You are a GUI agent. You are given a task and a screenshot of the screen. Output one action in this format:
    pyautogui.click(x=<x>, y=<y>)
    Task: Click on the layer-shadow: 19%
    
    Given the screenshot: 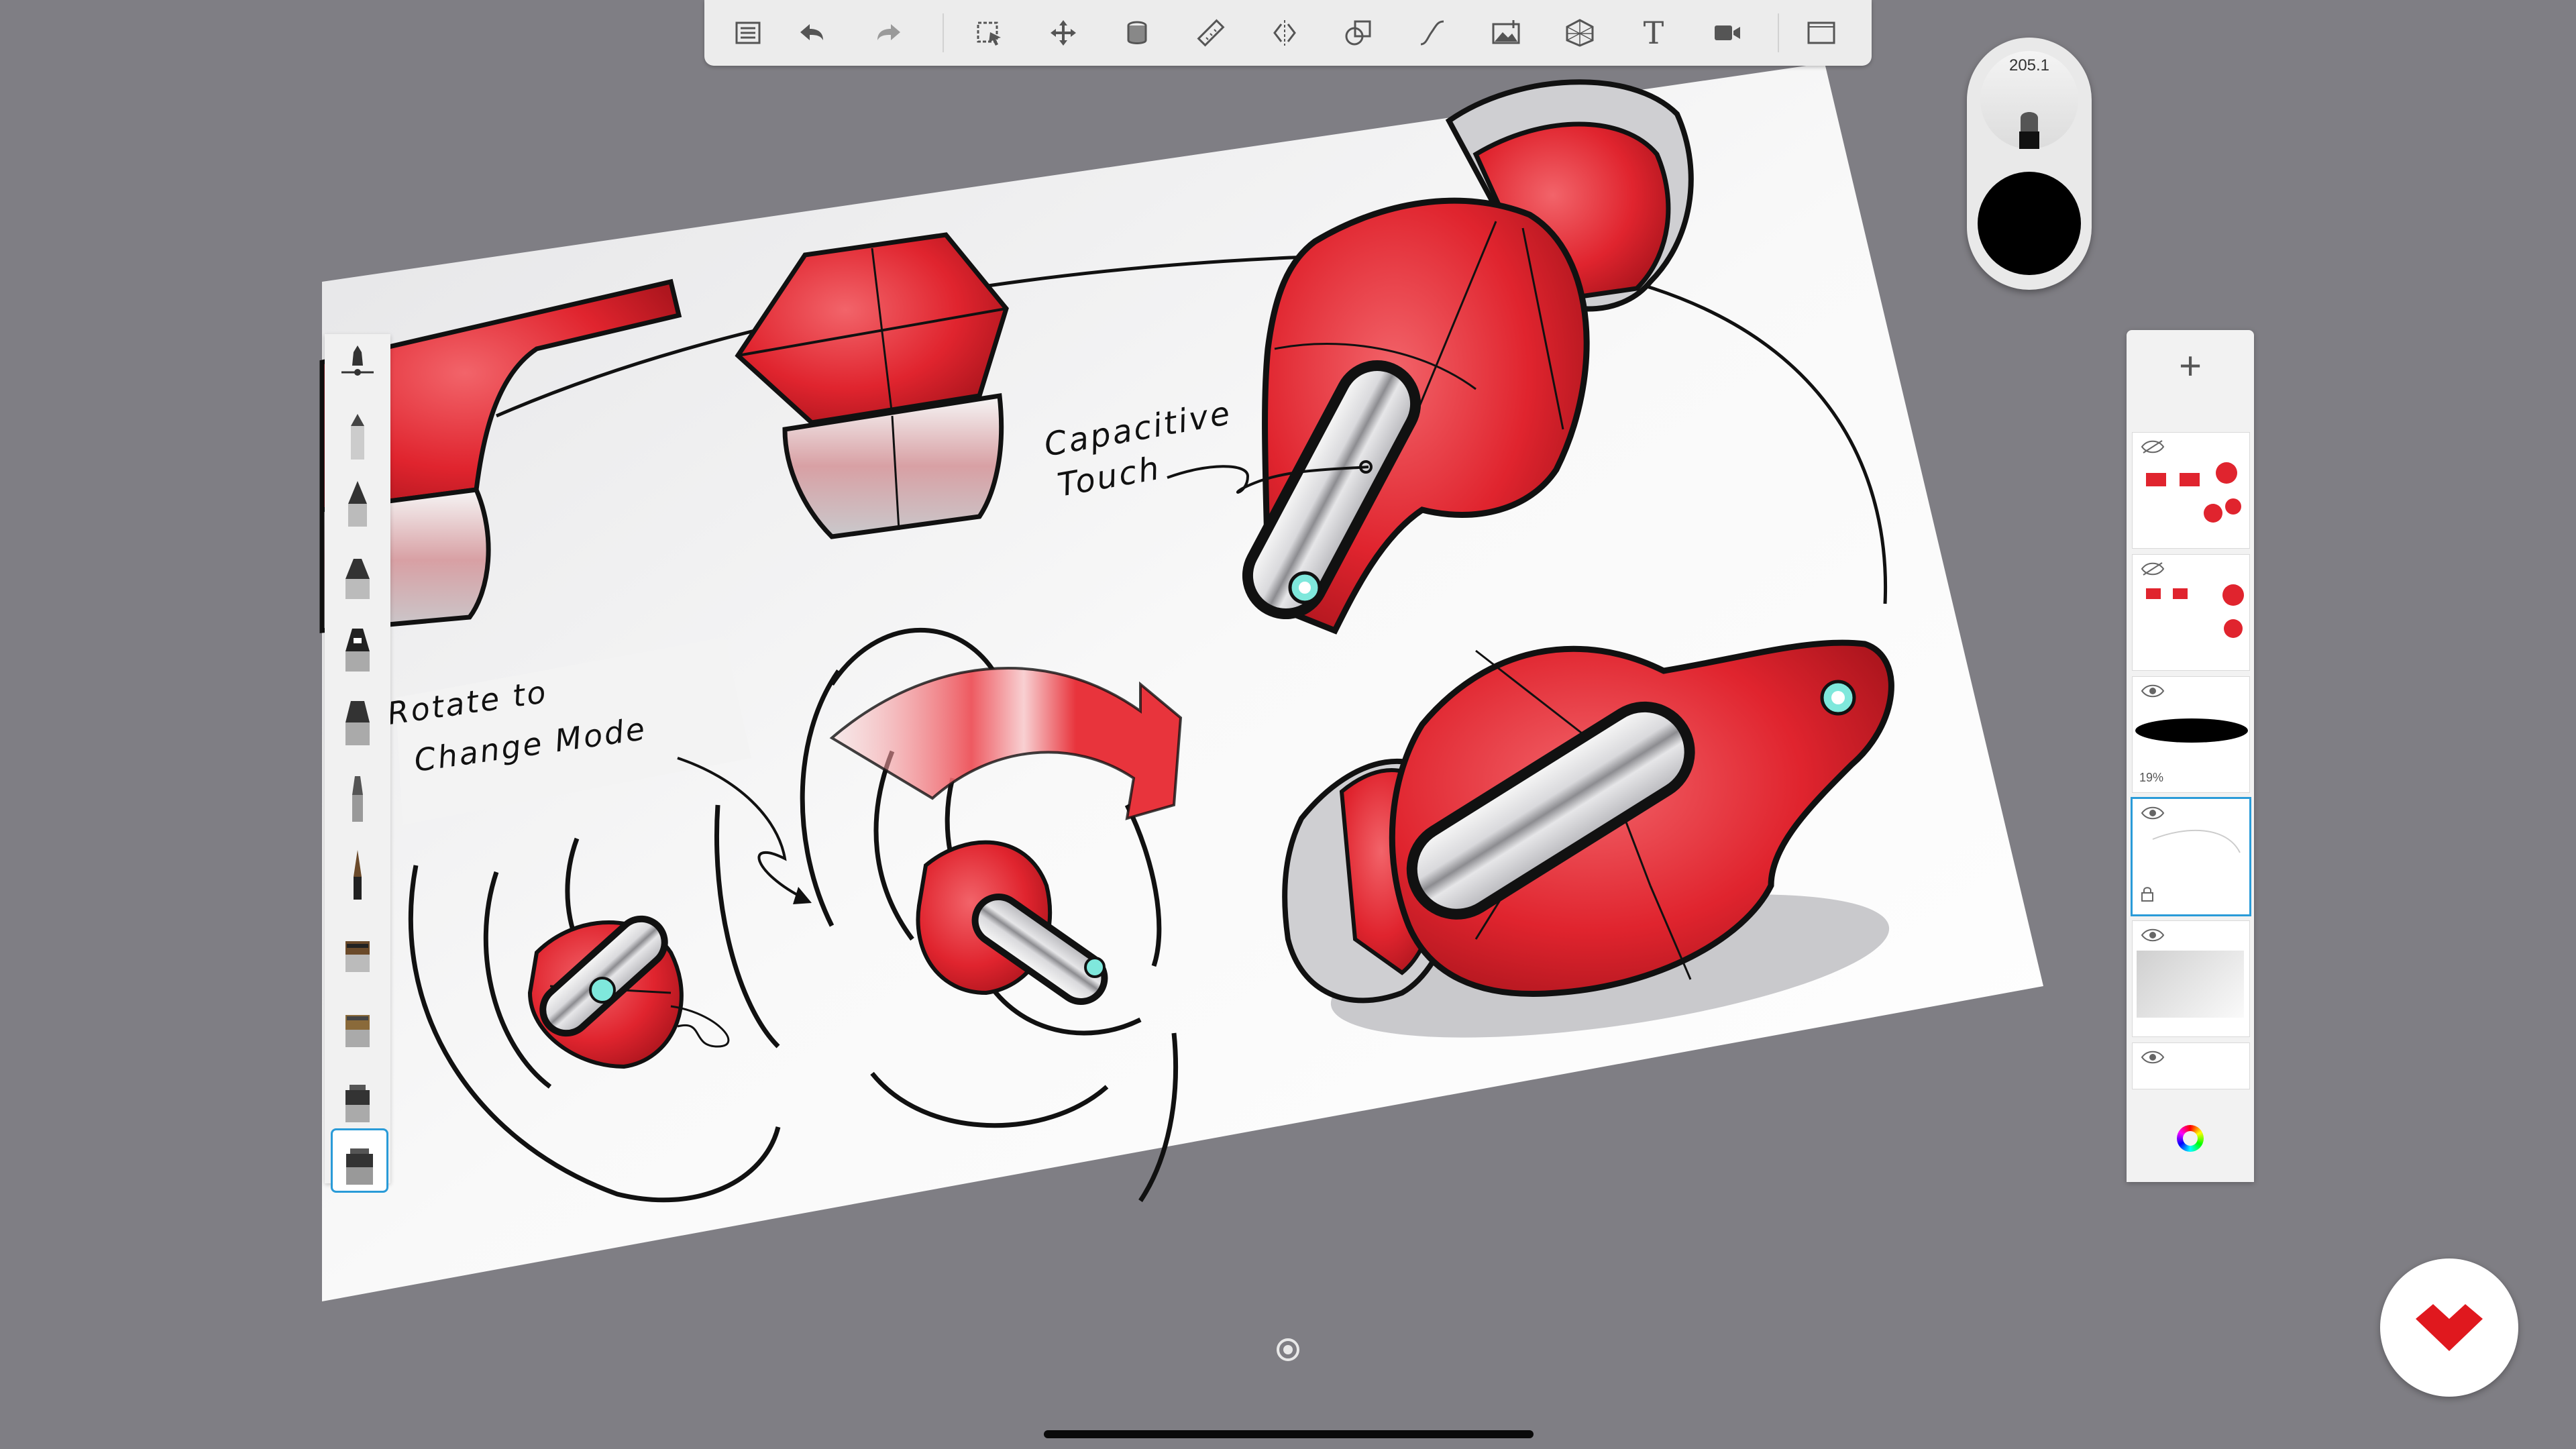 What is the action you would take?
    pyautogui.click(x=2191, y=734)
    